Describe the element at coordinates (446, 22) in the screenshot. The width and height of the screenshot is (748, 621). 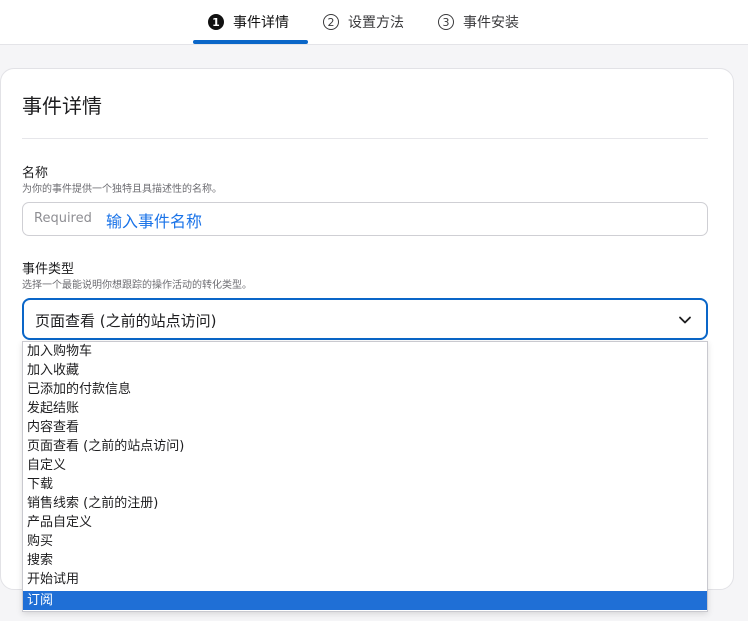
I see `step-number-3: 3` at that location.